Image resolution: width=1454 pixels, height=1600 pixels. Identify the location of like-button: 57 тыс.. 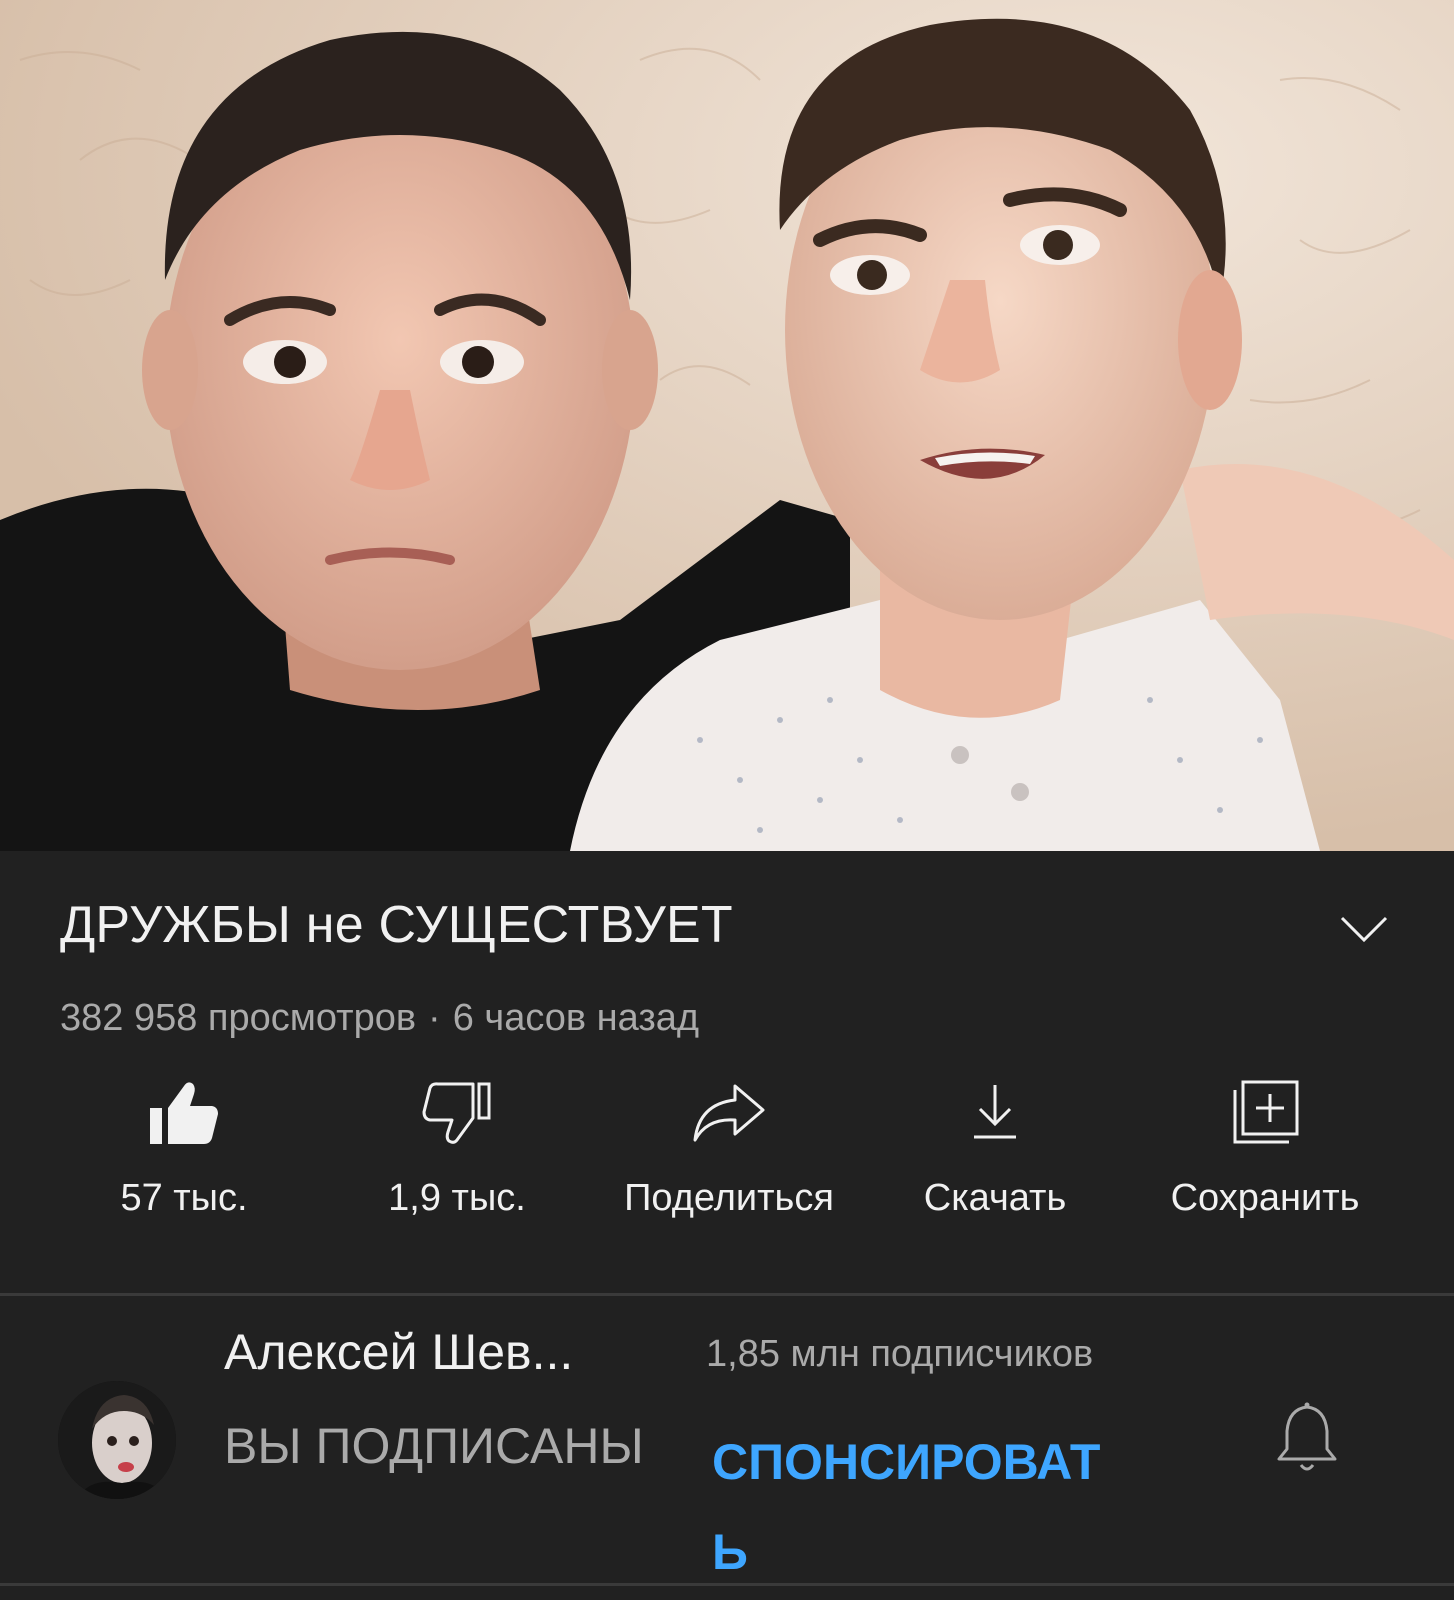
(184, 1153).